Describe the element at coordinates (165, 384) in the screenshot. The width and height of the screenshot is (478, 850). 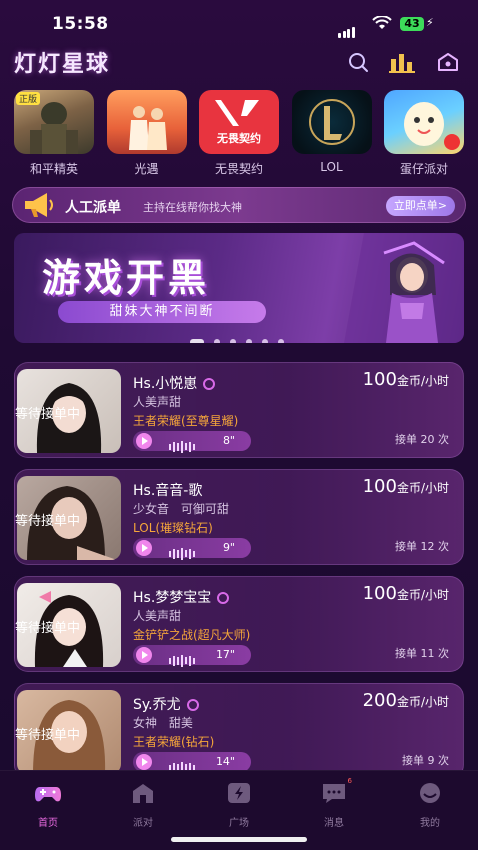
I see `player-name-text: Hs.小悦崽` at that location.